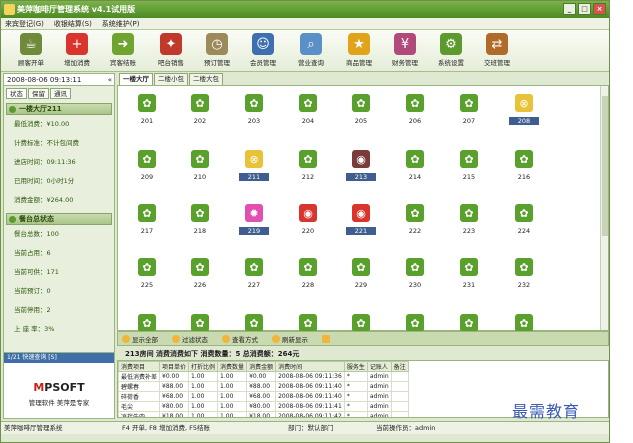 The width and height of the screenshot is (633, 443). Describe the element at coordinates (263, 51) in the screenshot. I see `toolbar-button-5: ☺ 会员管理` at that location.